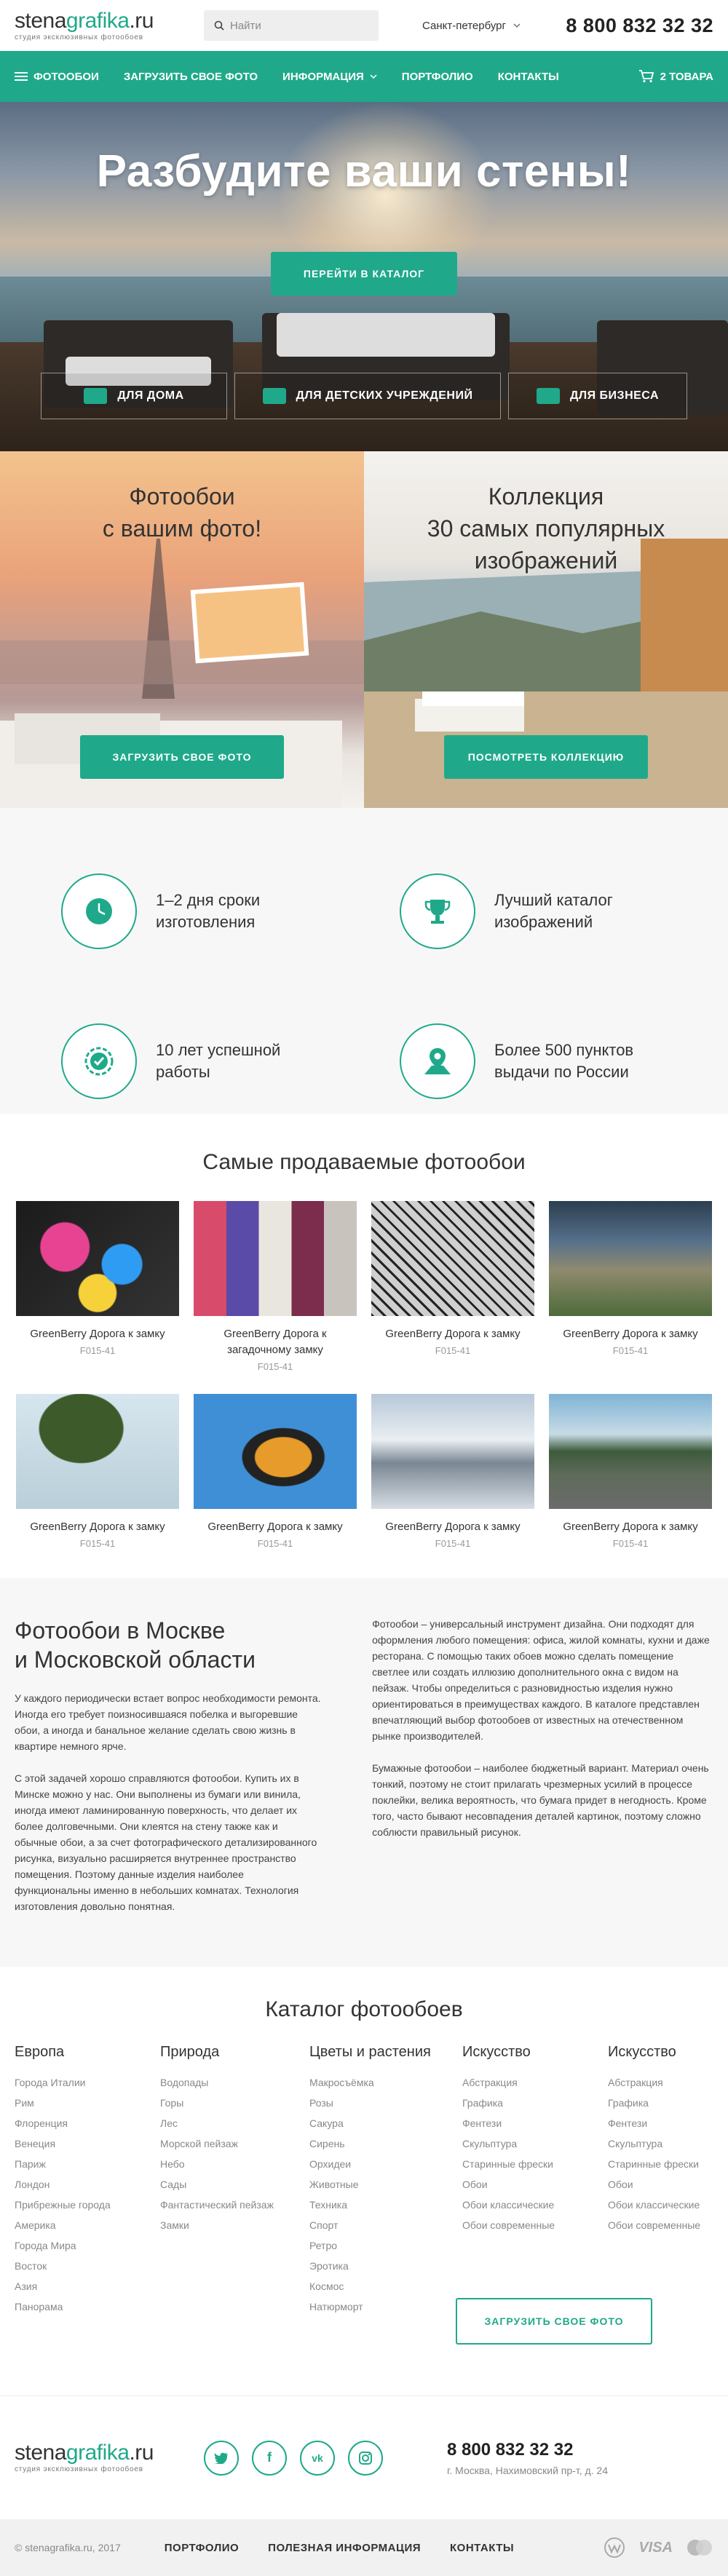 Image resolution: width=728 pixels, height=2576 pixels. Describe the element at coordinates (546, 757) in the screenshot. I see `view-collection-button: ПОСМОТРЕТЬ КОЛЛЕКЦИЮ` at that location.